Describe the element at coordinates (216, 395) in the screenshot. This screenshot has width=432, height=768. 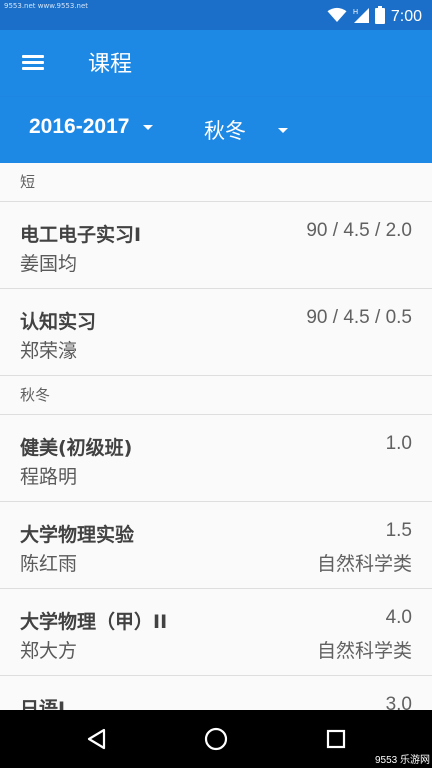
I see `section-header: 秋冬` at that location.